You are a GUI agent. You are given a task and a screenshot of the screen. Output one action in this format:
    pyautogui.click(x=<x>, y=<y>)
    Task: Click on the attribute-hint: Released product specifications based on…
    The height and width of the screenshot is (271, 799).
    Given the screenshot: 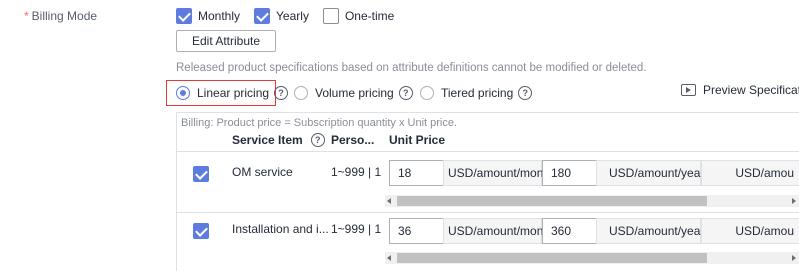 What is the action you would take?
    pyautogui.click(x=411, y=68)
    